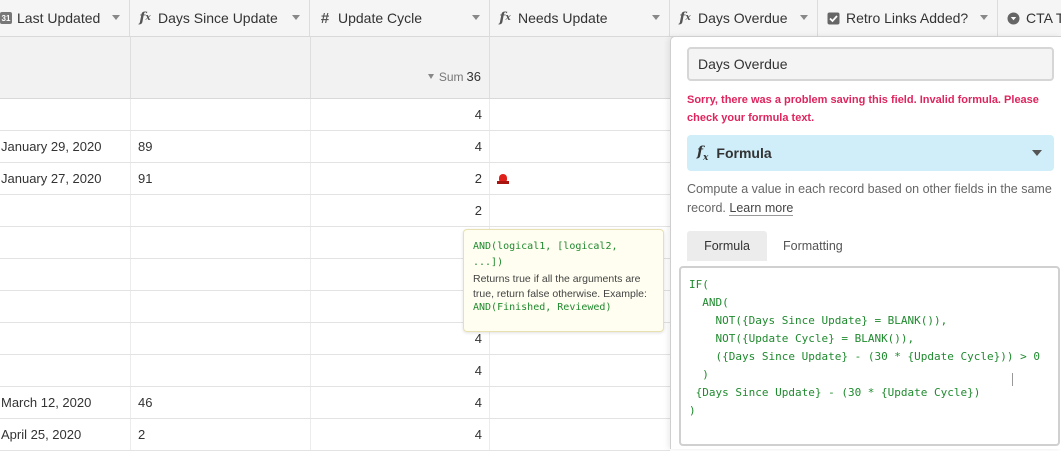  I want to click on cell-last-updated: April 25, 2020, so click(65, 434).